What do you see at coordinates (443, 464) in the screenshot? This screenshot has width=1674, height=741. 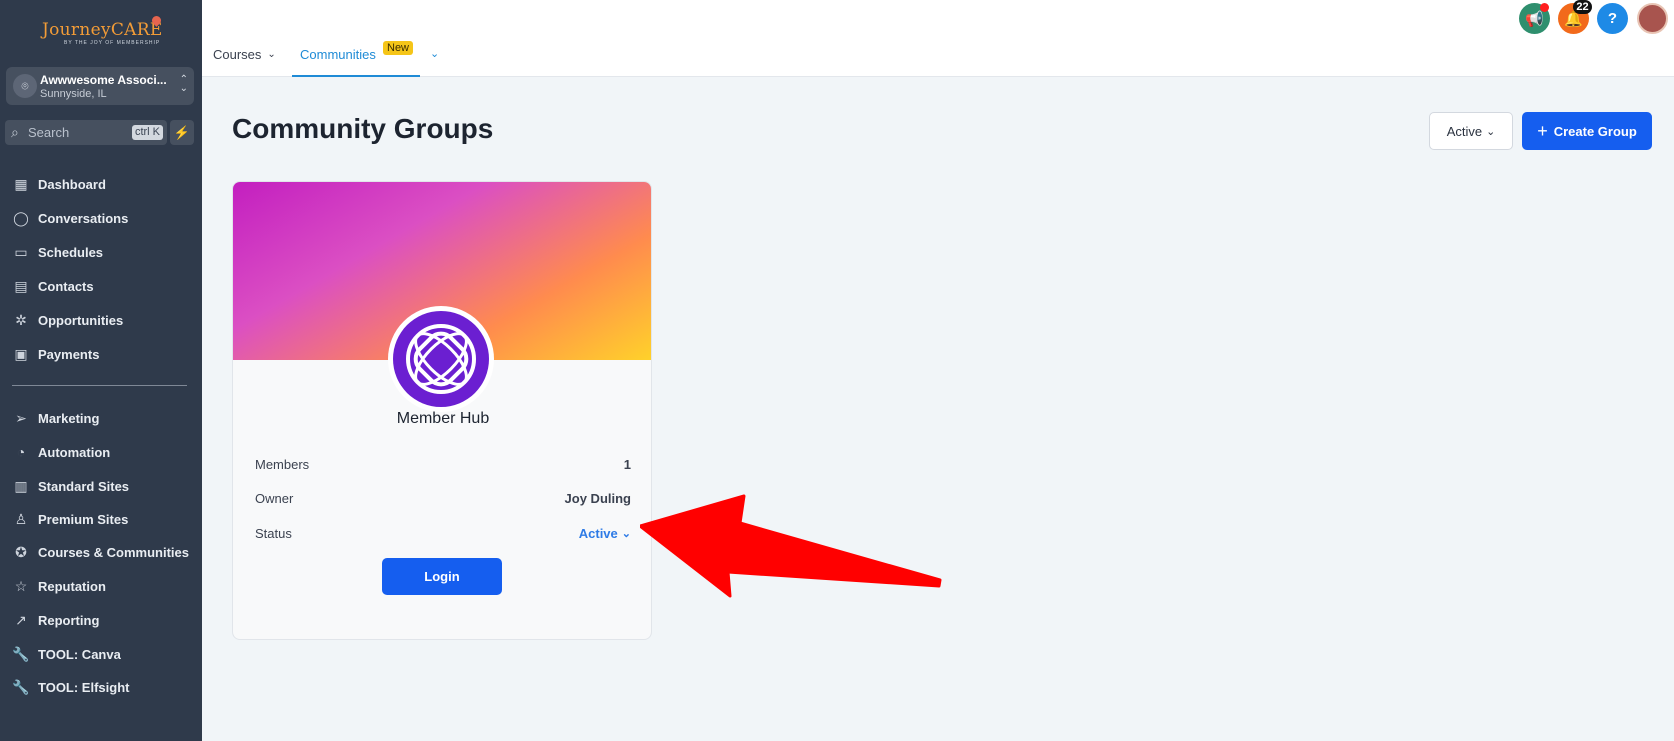 I see `members-row: Members 1` at bounding box center [443, 464].